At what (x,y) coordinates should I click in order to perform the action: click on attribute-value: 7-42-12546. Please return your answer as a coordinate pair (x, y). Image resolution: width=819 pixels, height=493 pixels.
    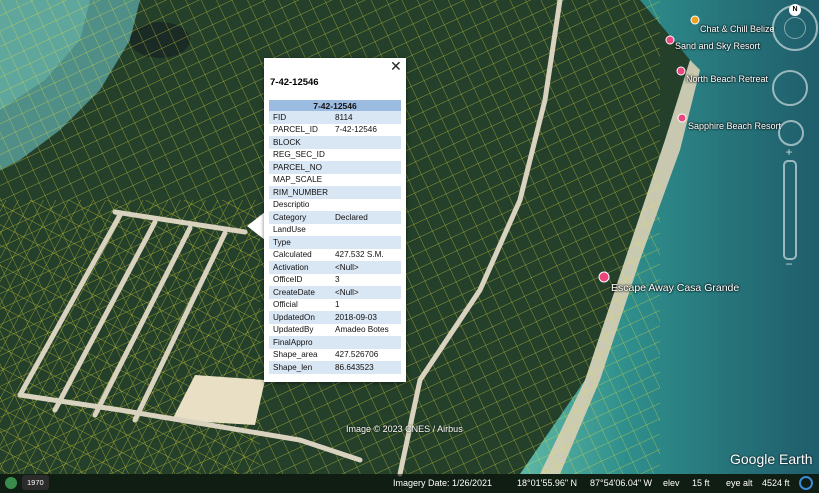
    Looking at the image, I should click on (356, 130).